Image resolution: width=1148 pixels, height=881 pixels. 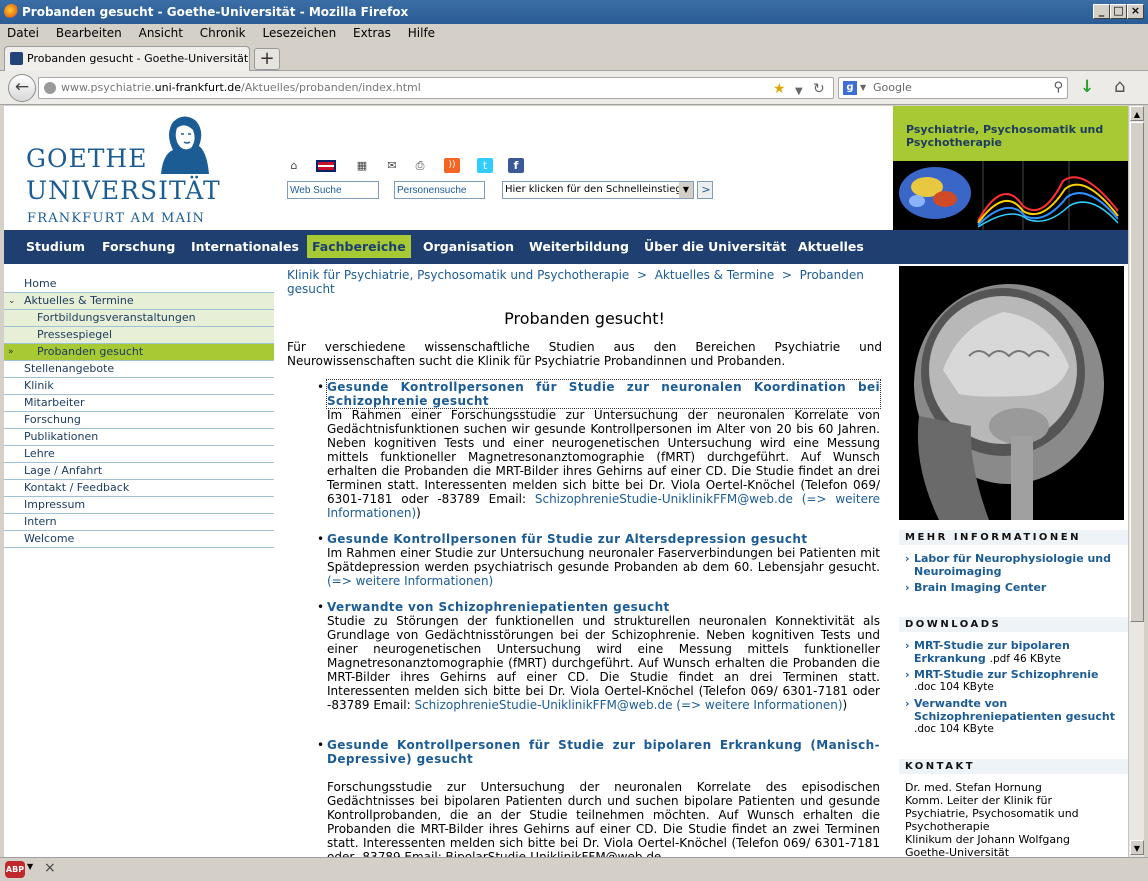 I want to click on sidebar-item-welcome: Welcome, so click(x=139, y=539).